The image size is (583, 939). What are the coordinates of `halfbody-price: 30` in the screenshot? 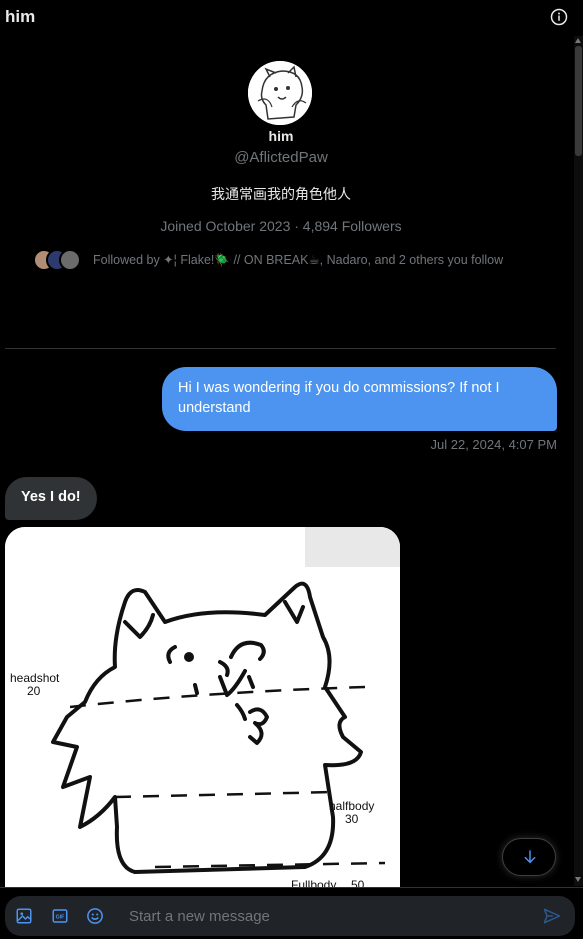 It's located at (352, 819).